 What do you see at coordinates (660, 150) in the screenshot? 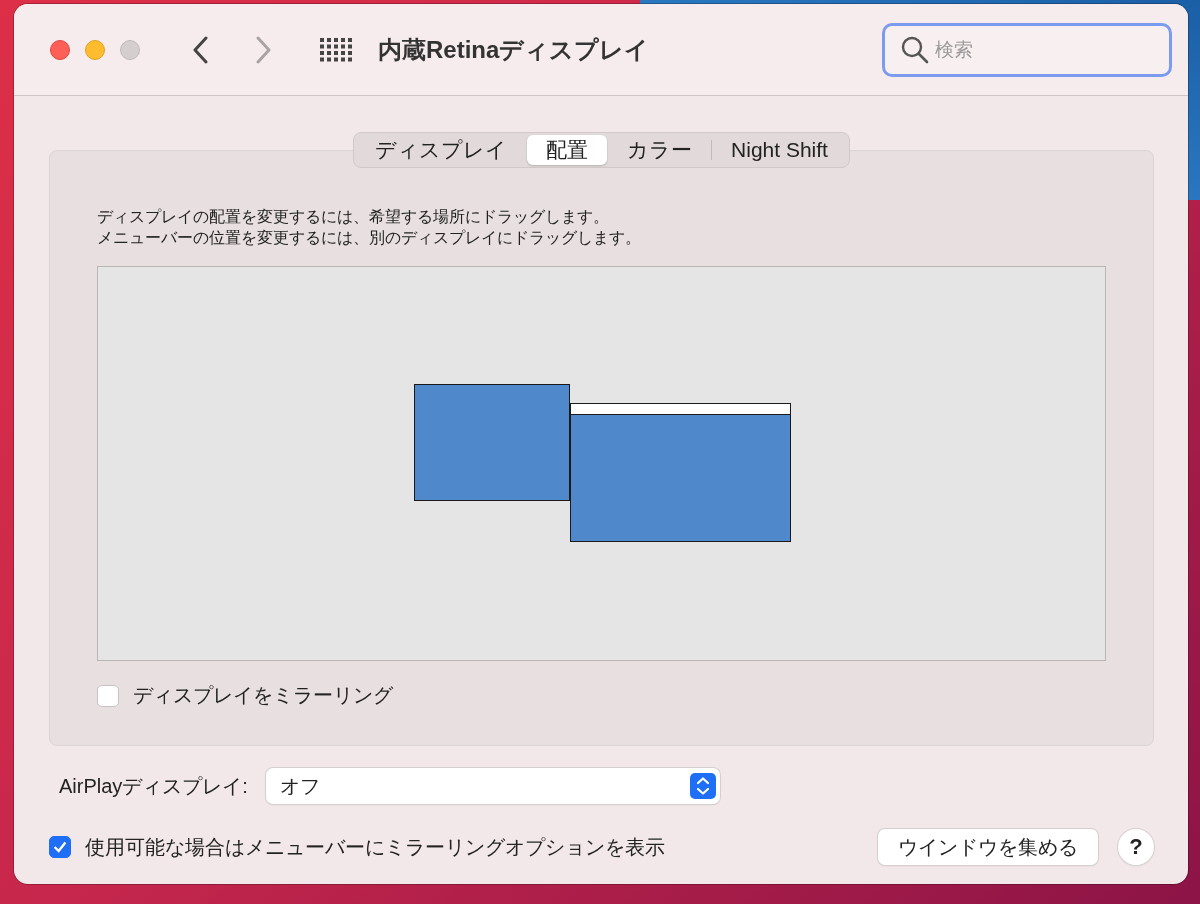
I see `tab: カラー` at bounding box center [660, 150].